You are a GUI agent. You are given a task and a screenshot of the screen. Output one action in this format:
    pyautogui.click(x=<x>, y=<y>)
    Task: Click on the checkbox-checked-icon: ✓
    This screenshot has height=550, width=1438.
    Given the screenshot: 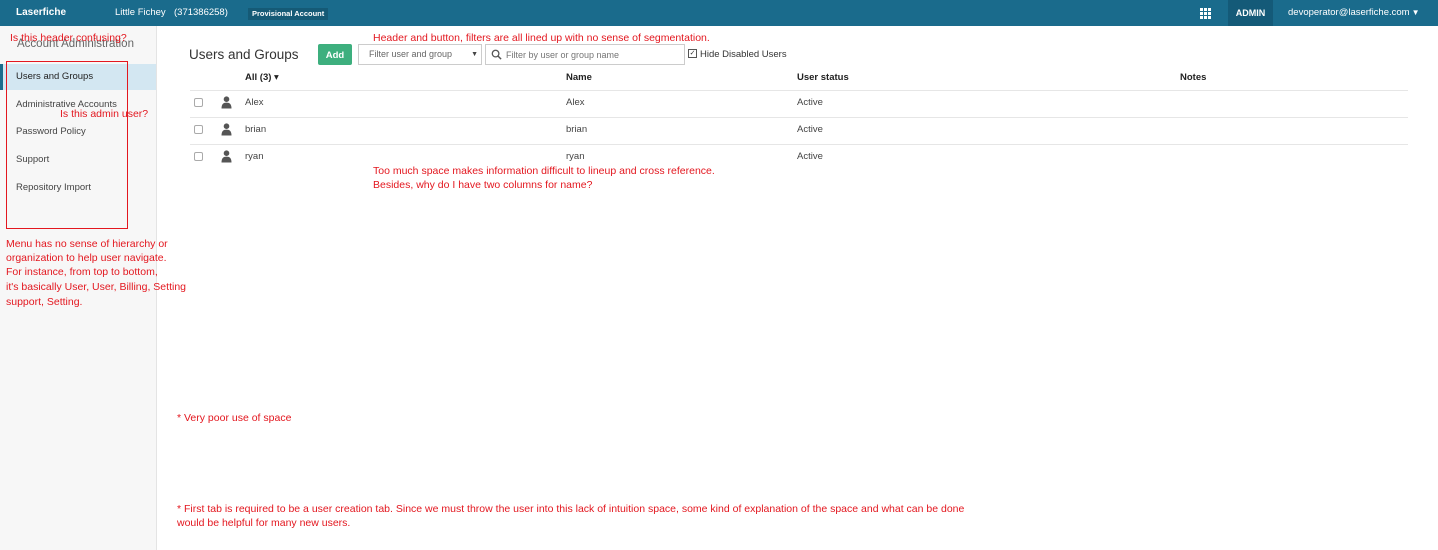 What is the action you would take?
    pyautogui.click(x=692, y=53)
    